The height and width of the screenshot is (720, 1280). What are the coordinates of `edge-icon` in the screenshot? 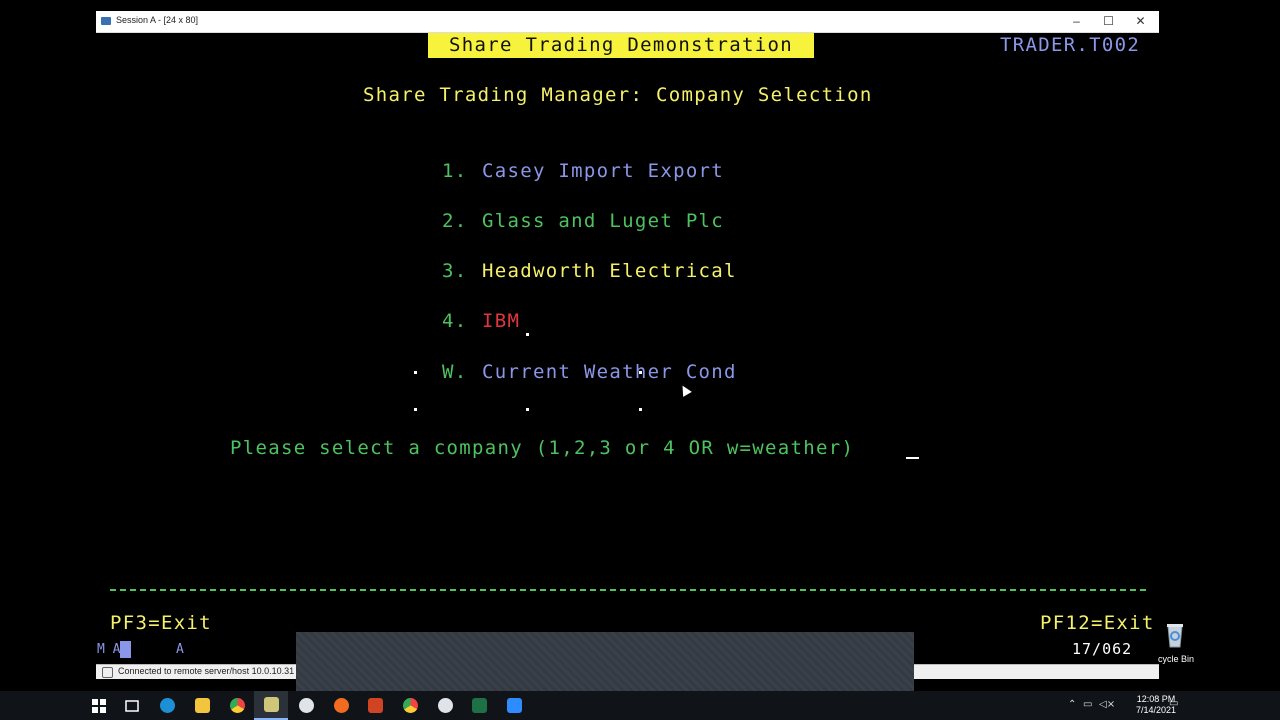 It's located at (167, 705).